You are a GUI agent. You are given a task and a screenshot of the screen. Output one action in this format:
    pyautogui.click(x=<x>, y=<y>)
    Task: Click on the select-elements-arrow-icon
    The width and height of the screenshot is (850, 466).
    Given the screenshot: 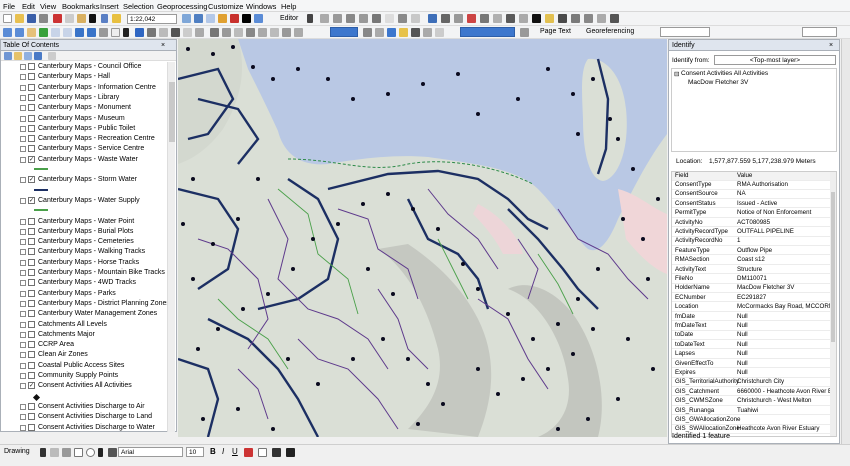 What is the action you would take?
    pyautogui.click(x=126, y=32)
    